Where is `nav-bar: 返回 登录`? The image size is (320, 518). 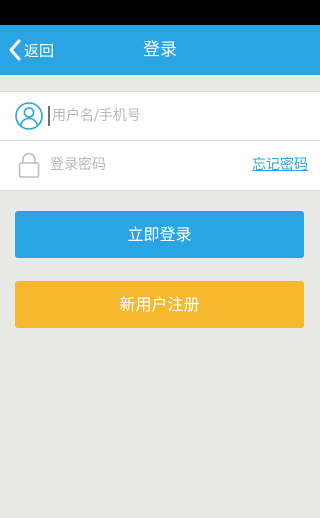 nav-bar: 返回 登录 is located at coordinates (160, 50).